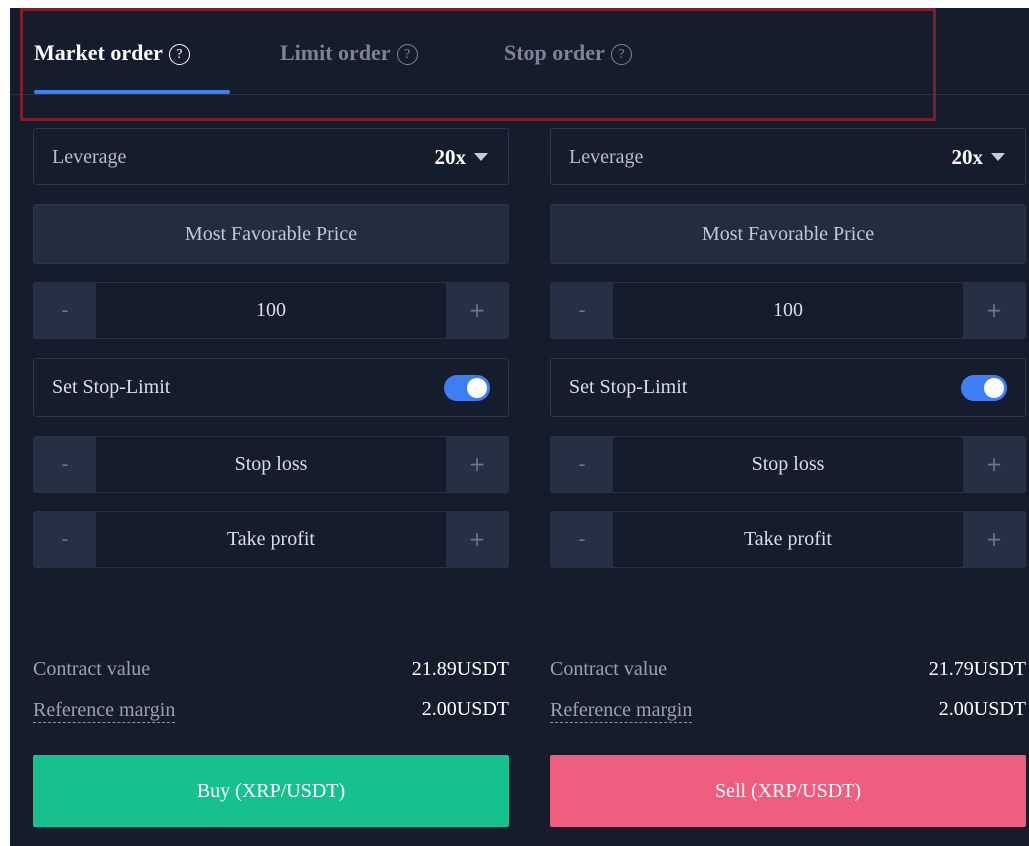 This screenshot has width=1029, height=846. I want to click on buy-button: Buy (XRP/USDT), so click(271, 791).